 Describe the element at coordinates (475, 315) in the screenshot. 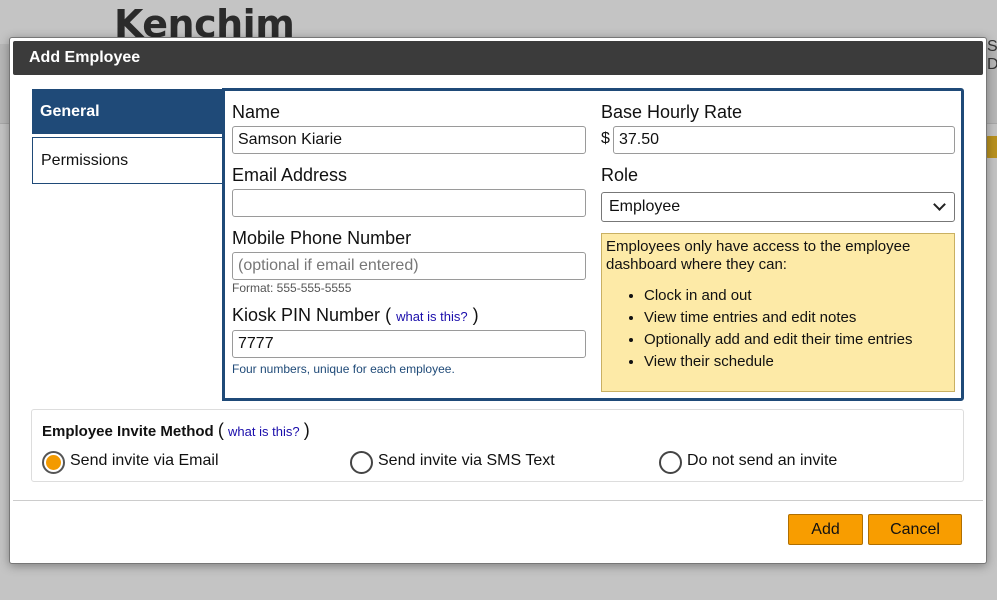

I see `kiosk-pin-paren-close: )` at that location.